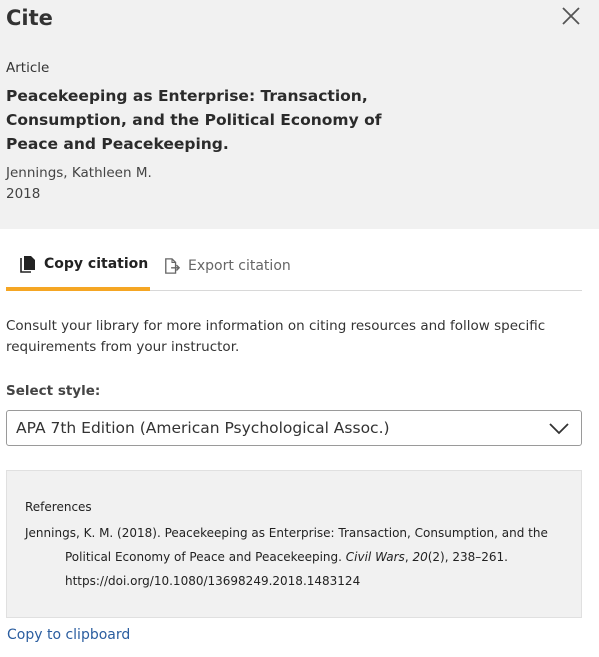 The height and width of the screenshot is (657, 599). I want to click on citation-volume: 20, so click(420, 557).